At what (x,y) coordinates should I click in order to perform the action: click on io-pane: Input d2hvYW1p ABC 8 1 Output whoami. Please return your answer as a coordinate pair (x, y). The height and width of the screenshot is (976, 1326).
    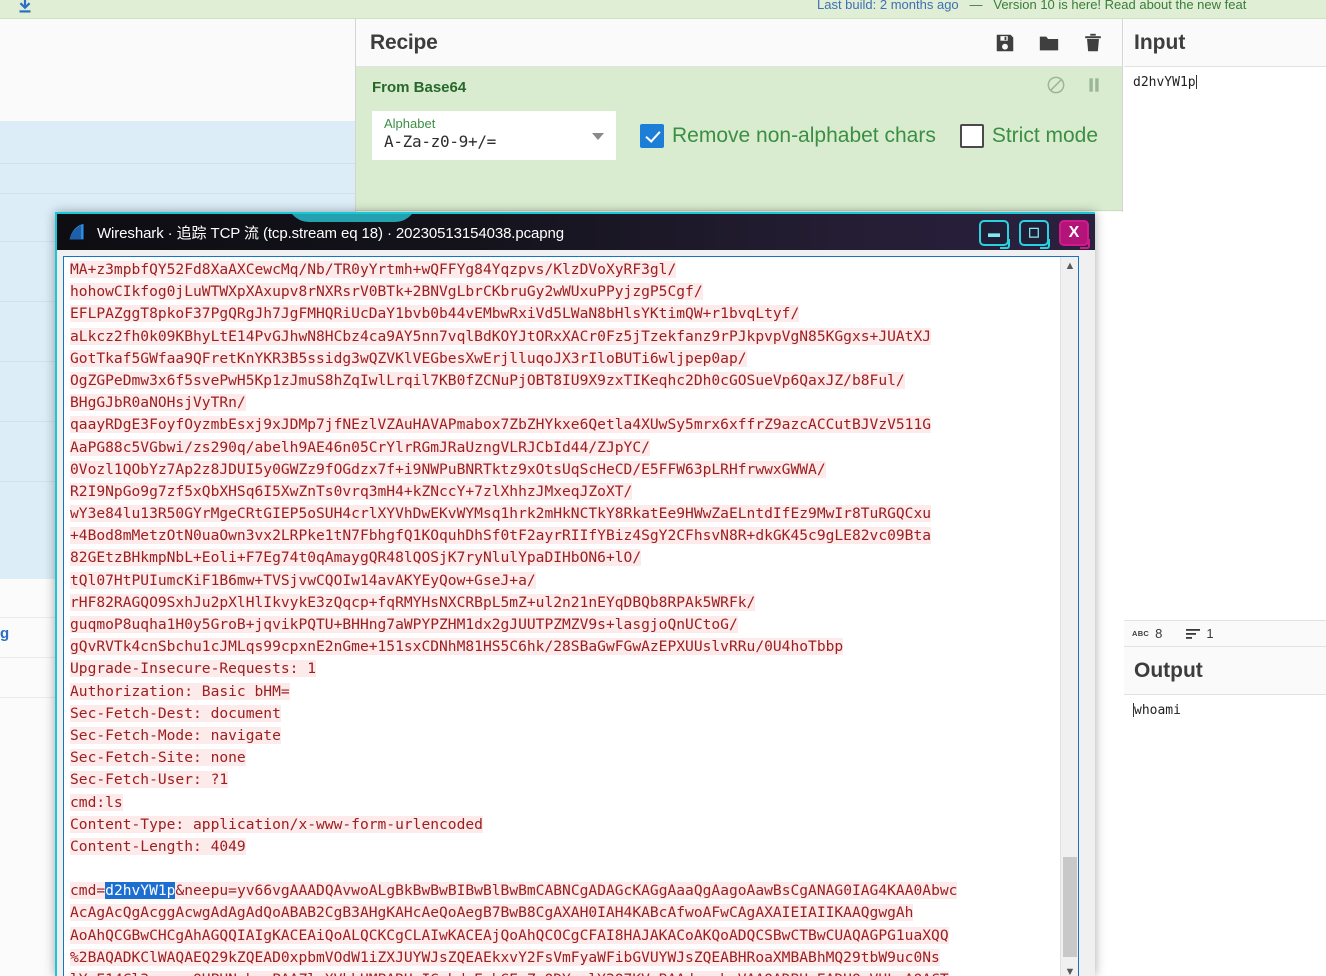
    Looking at the image, I should click on (1225, 497).